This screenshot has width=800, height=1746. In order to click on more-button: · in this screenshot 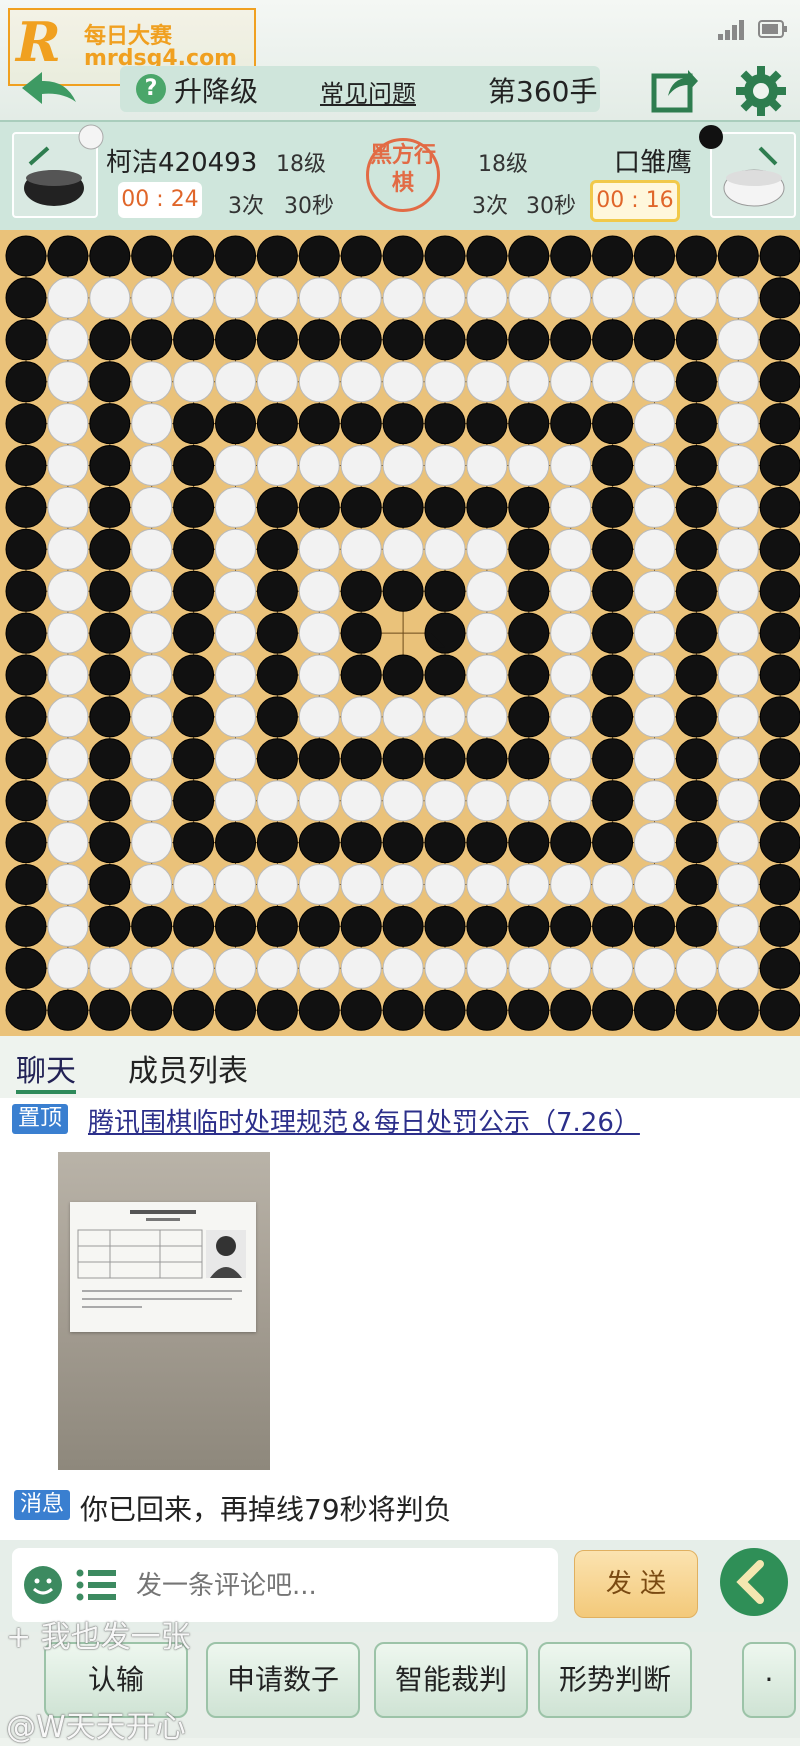, I will do `click(769, 1680)`.